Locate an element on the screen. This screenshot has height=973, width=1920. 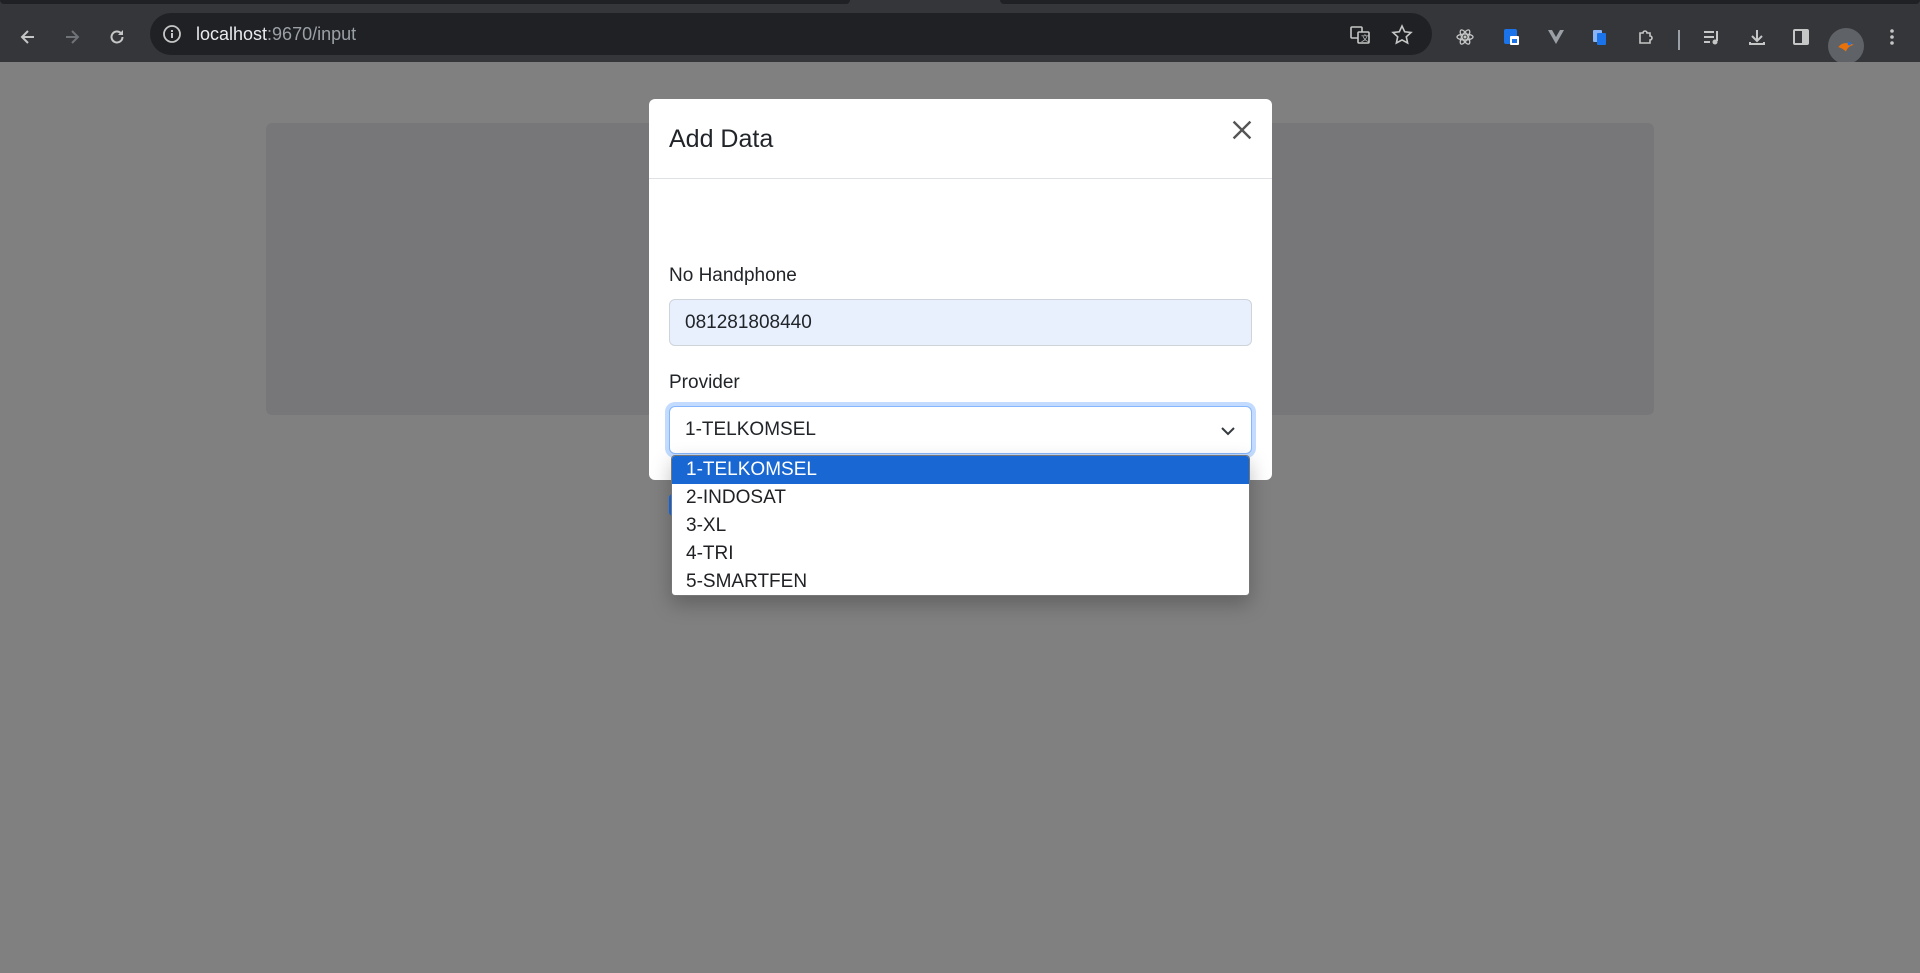
reload-icon is located at coordinates (117, 37).